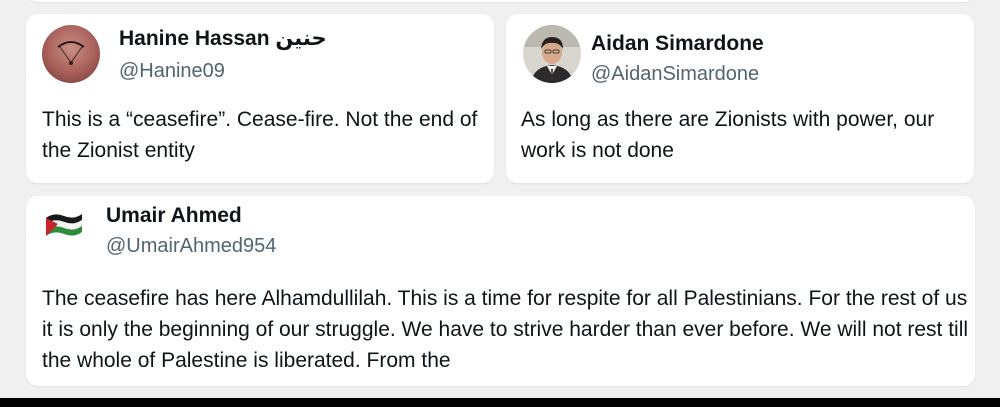 This screenshot has width=1000, height=407. What do you see at coordinates (500, 402) in the screenshot?
I see `bottom-edge-bar` at bounding box center [500, 402].